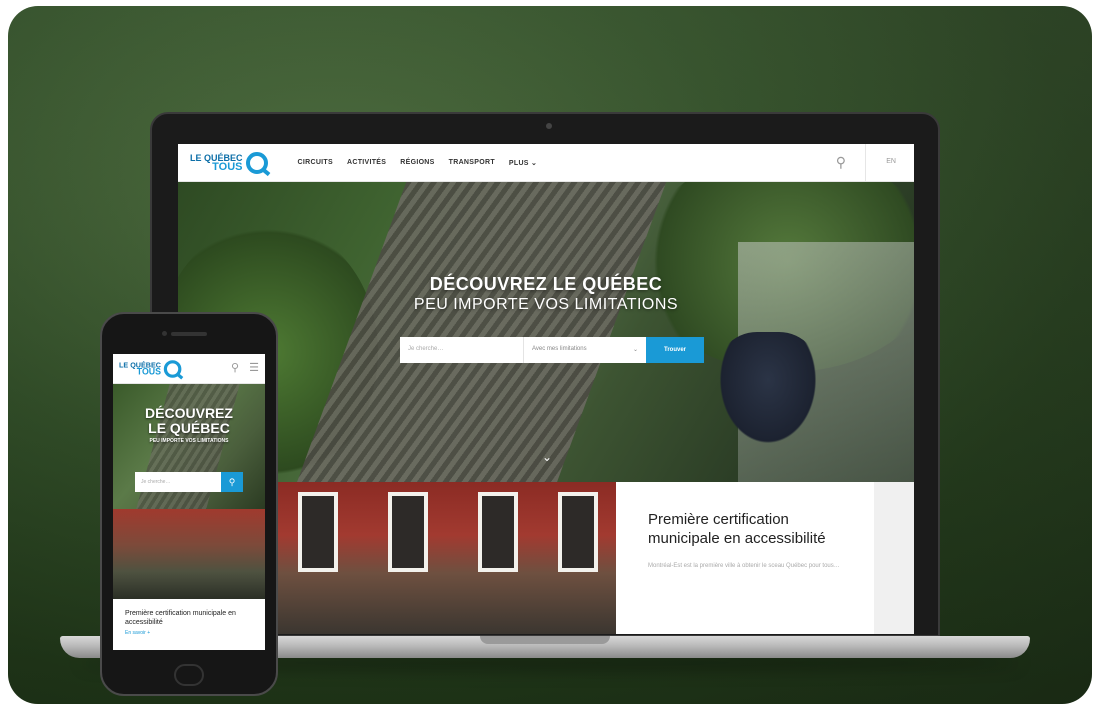 The image size is (1100, 709). Describe the element at coordinates (472, 163) in the screenshot. I see `nav-item-transport: TRANSPORT` at that location.